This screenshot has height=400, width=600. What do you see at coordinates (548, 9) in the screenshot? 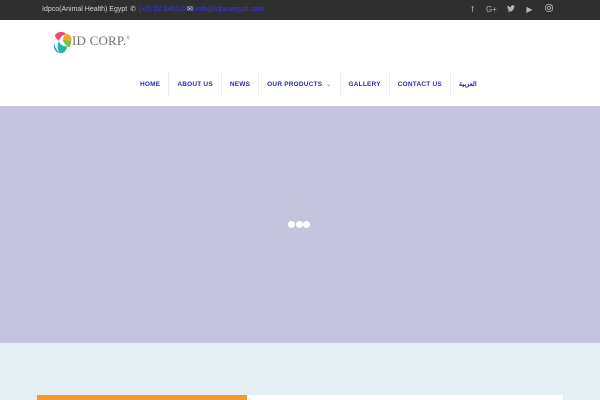
I see `instagram-icon` at bounding box center [548, 9].